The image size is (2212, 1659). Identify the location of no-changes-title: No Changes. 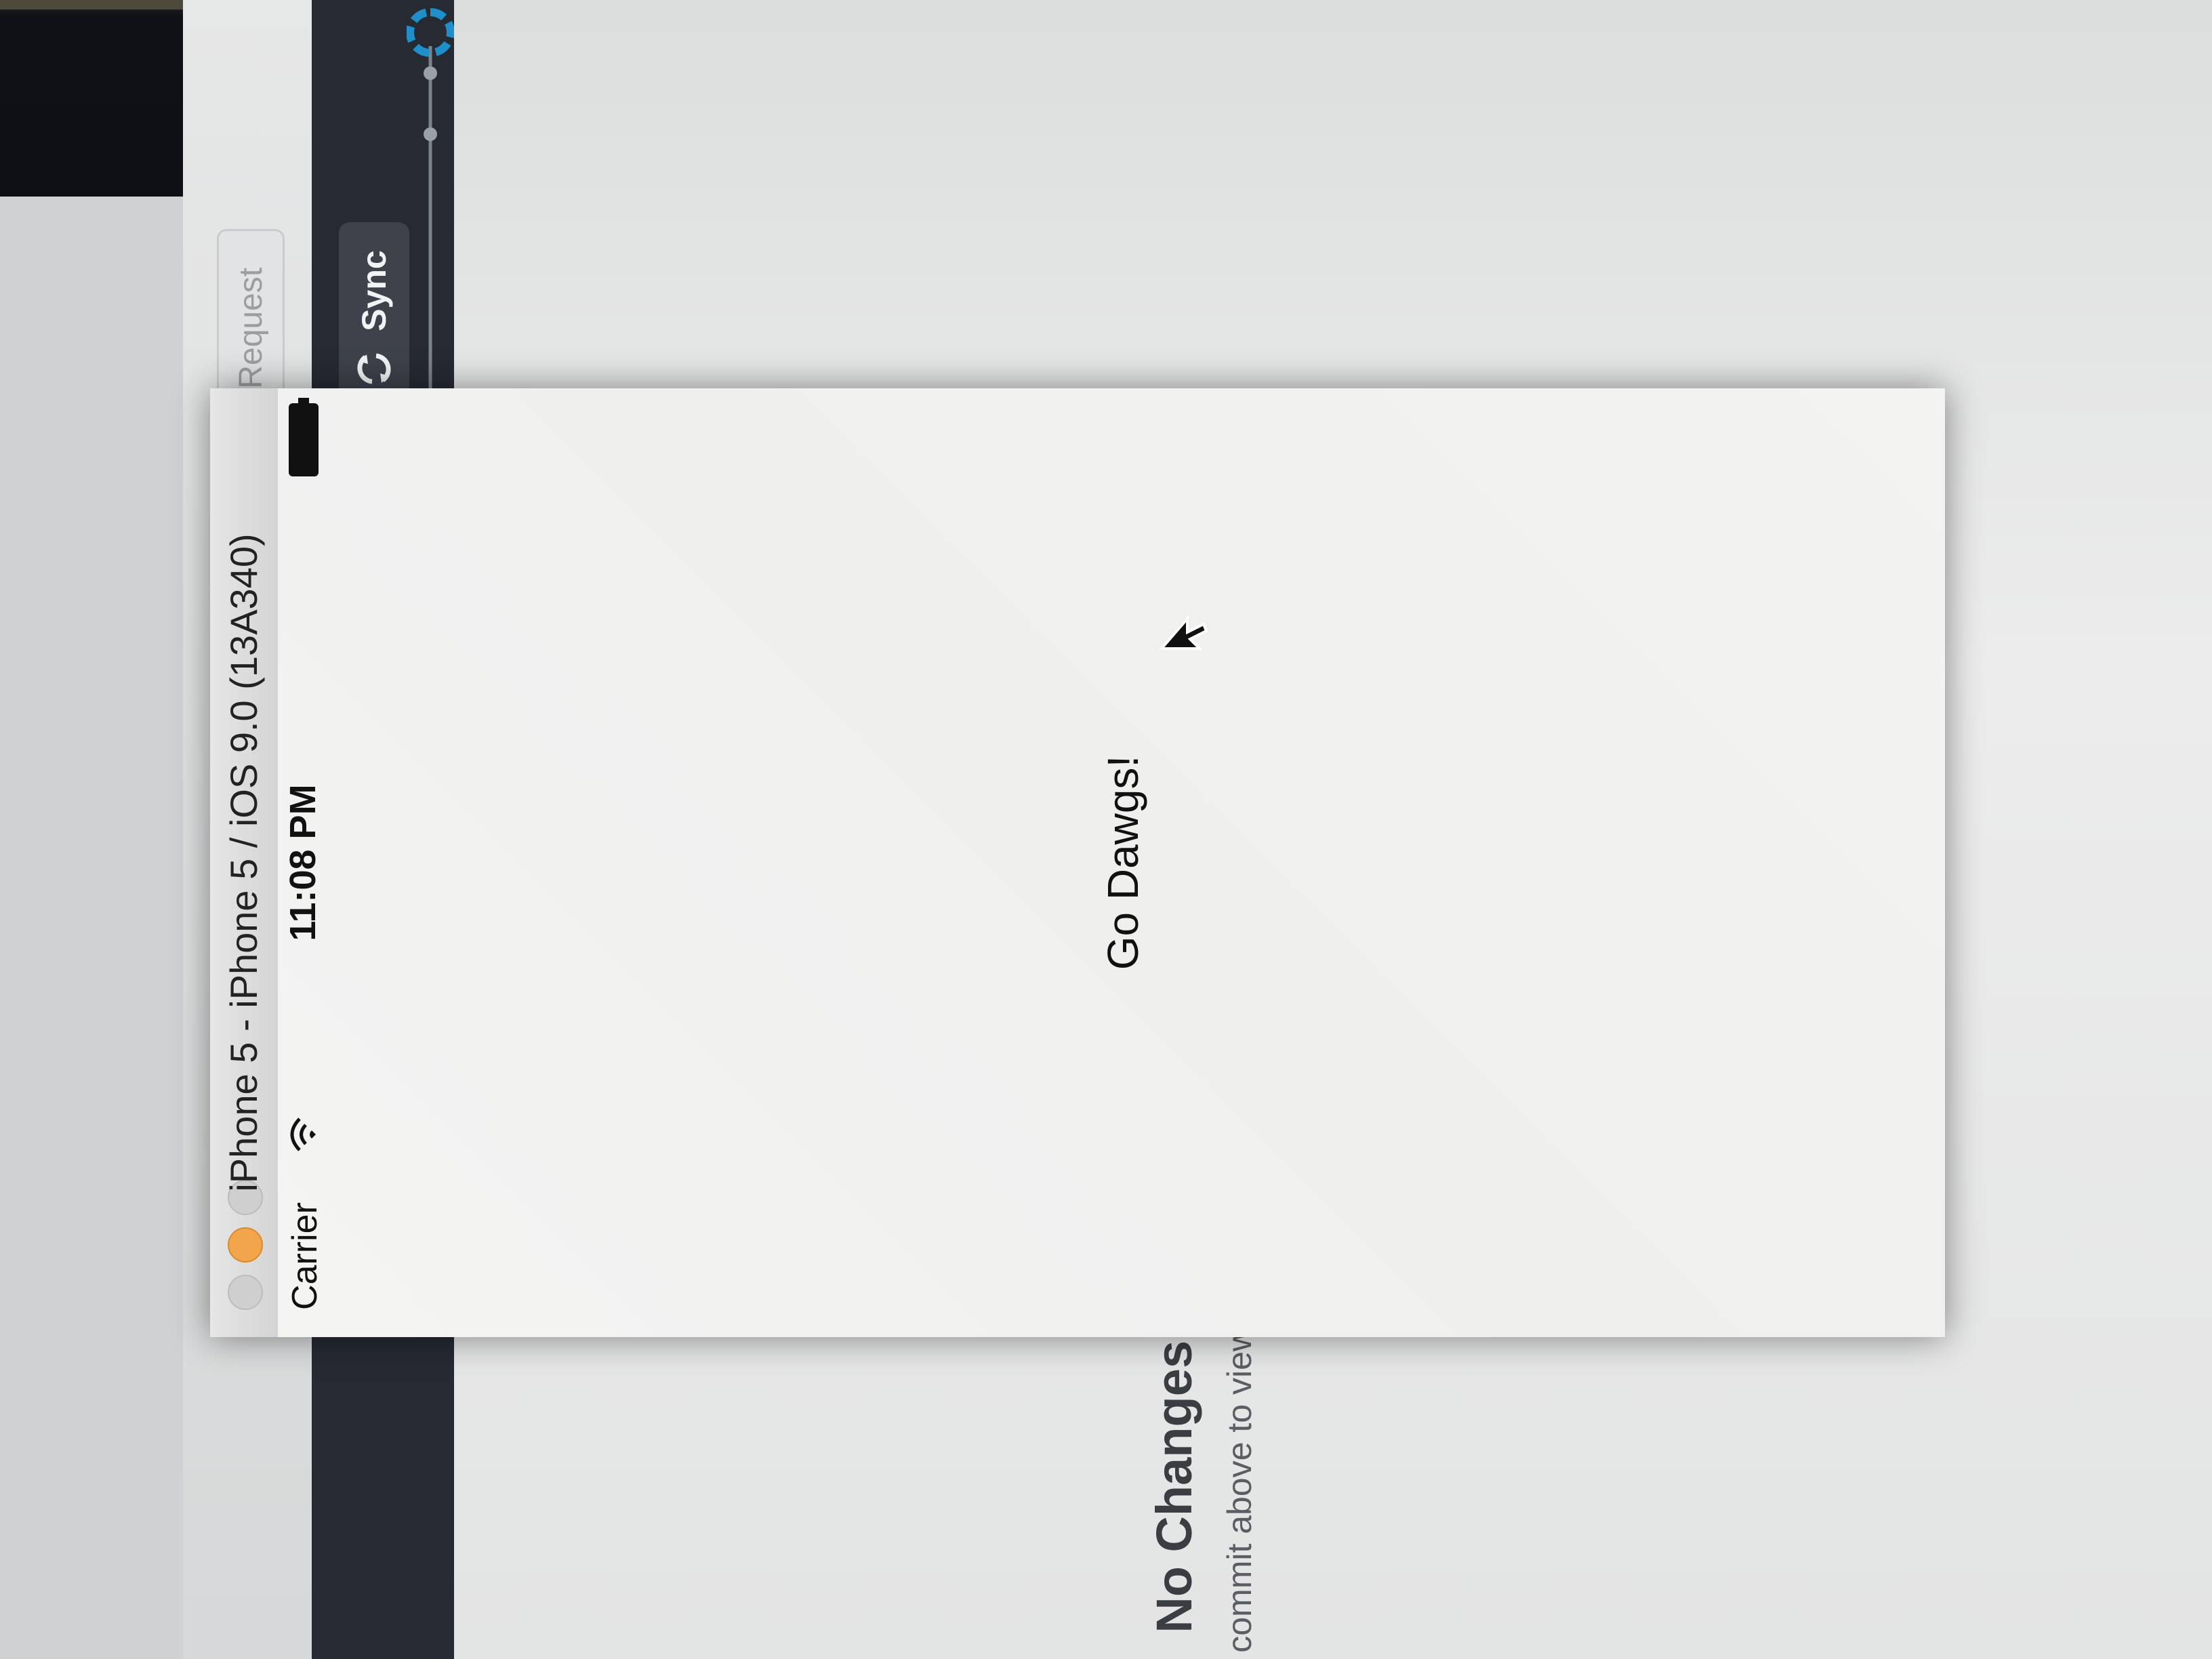
(1174, 1487).